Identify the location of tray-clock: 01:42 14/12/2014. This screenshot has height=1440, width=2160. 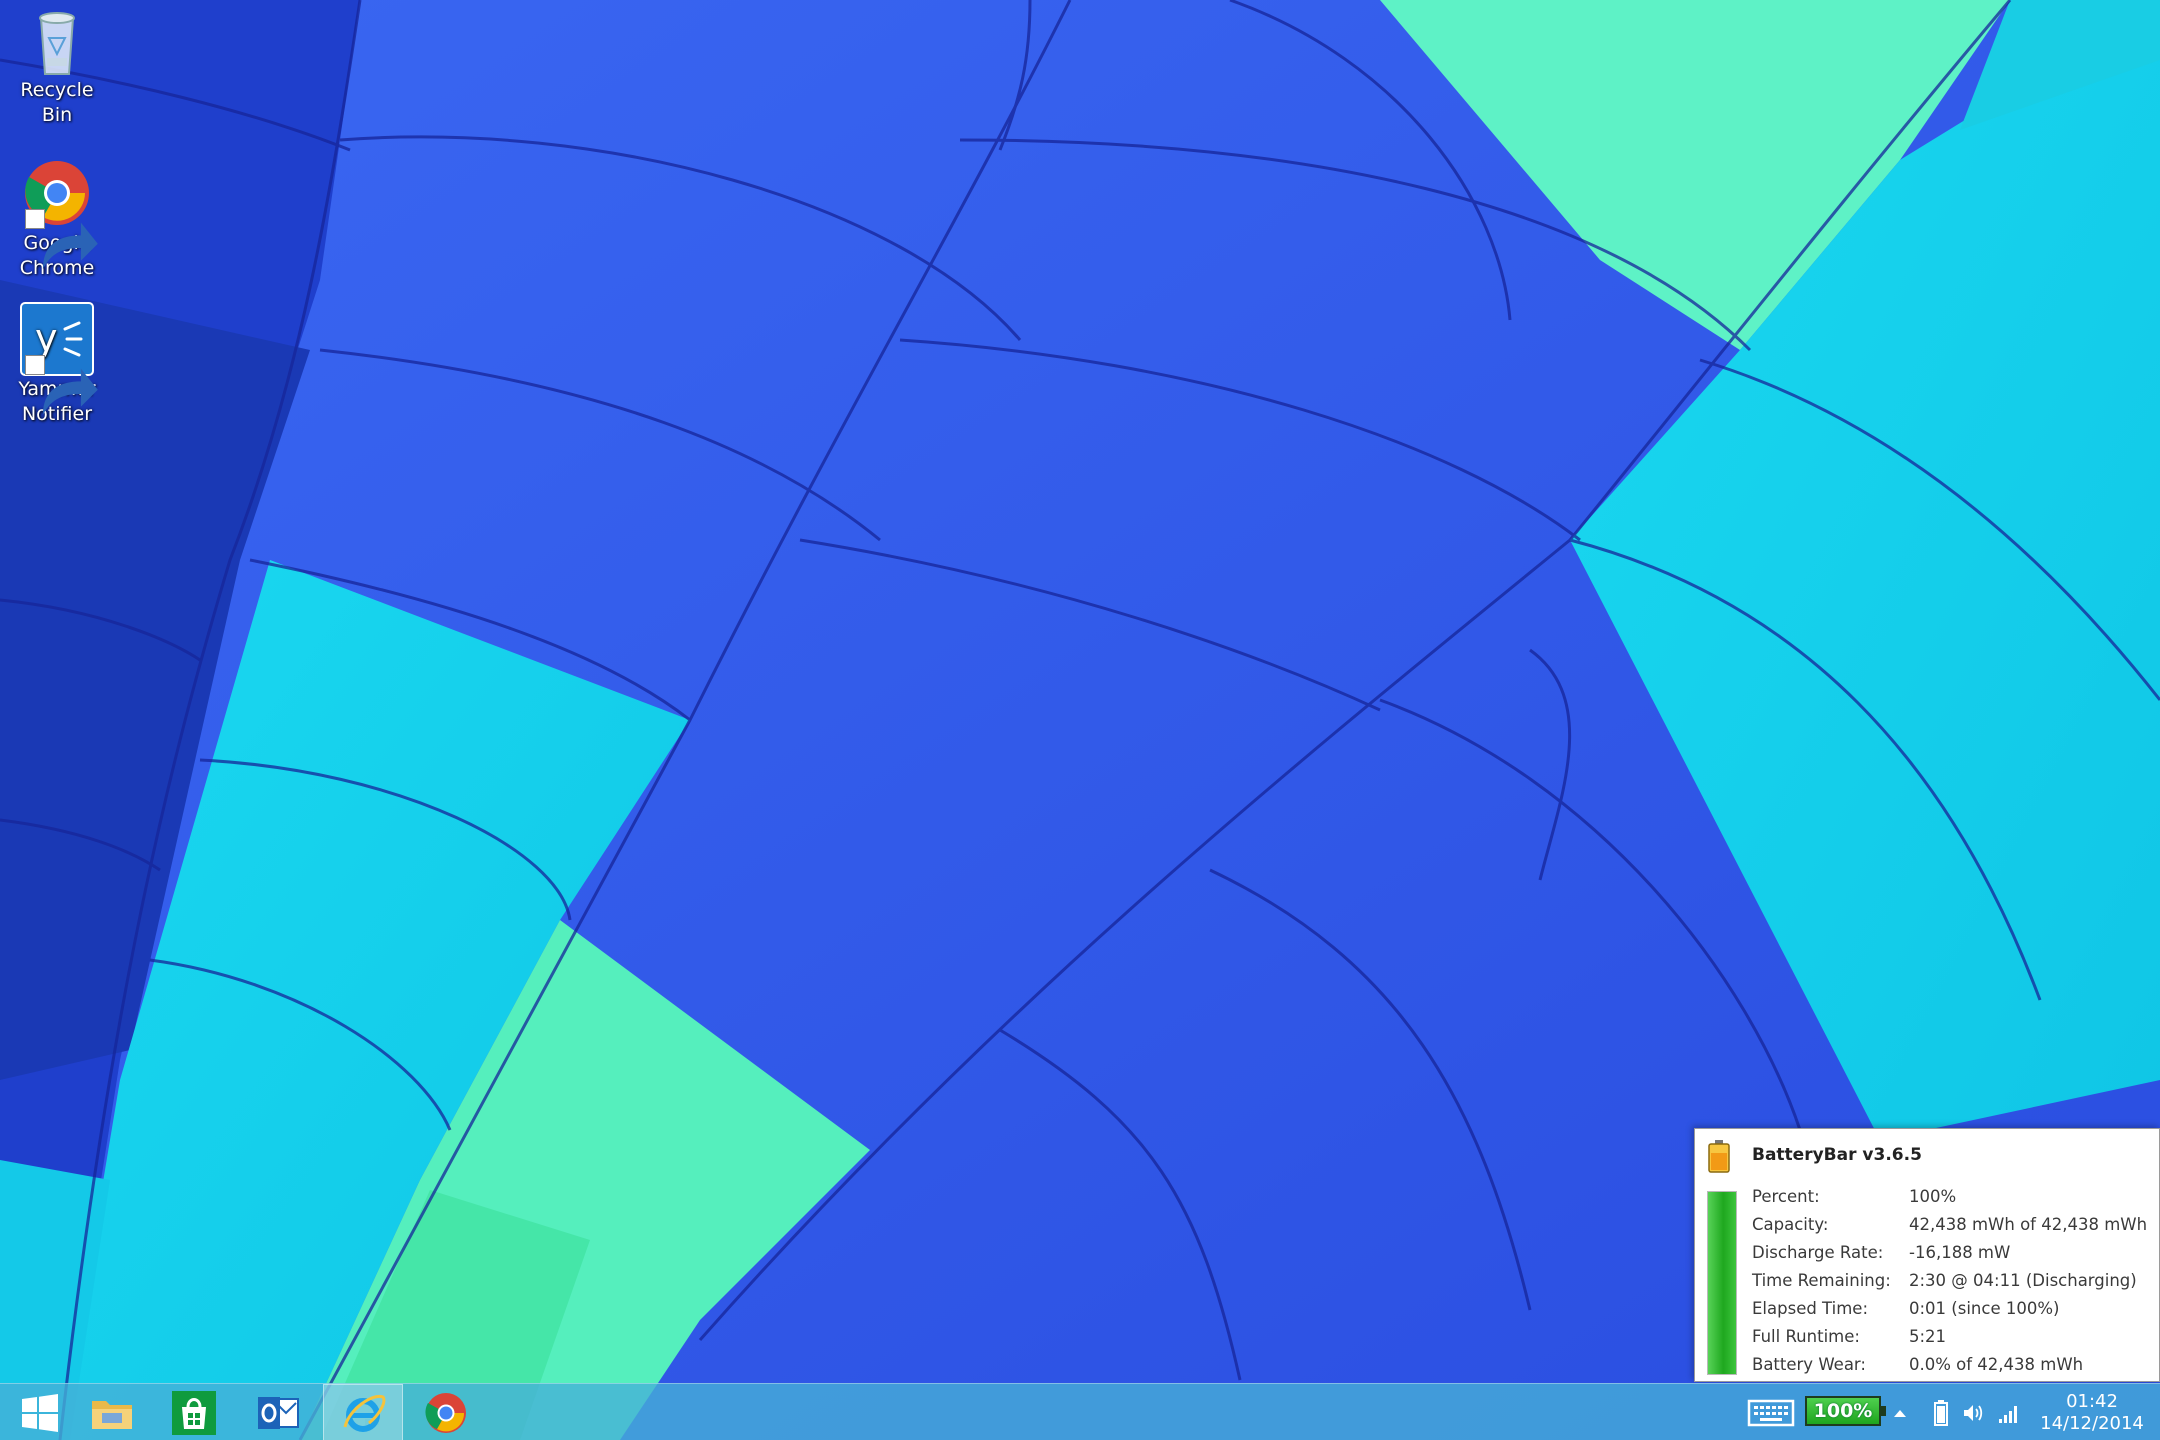
(2092, 1412).